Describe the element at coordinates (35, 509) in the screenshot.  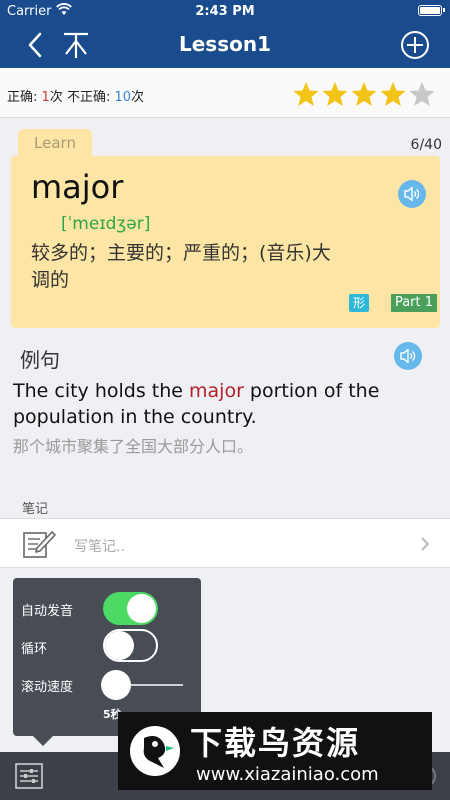
I see `notes-label: 笔记` at that location.